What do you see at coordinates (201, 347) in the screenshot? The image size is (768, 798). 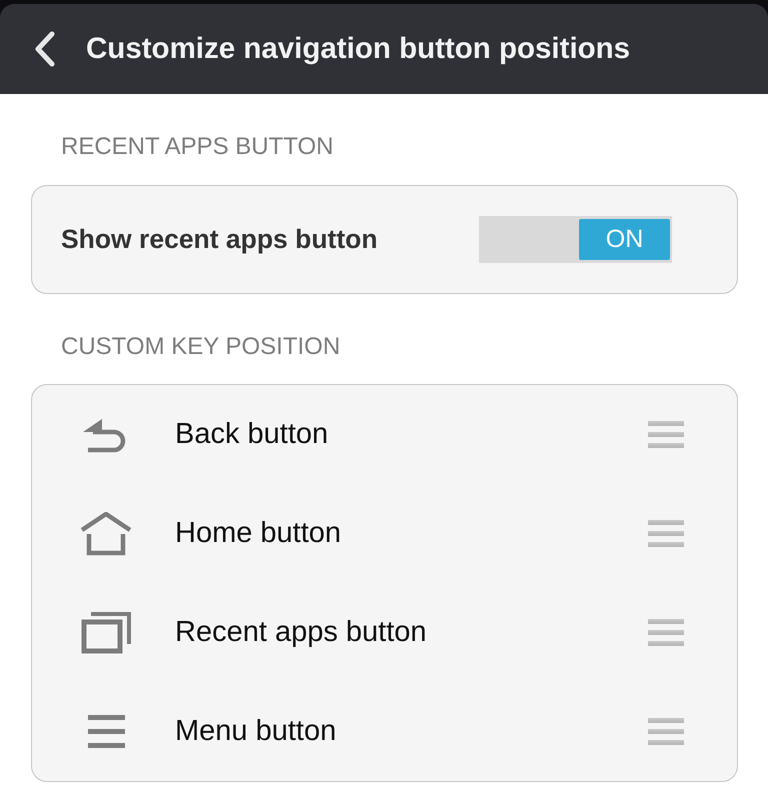 I see `section-heading: CUSTOM KEY POSITION` at bounding box center [201, 347].